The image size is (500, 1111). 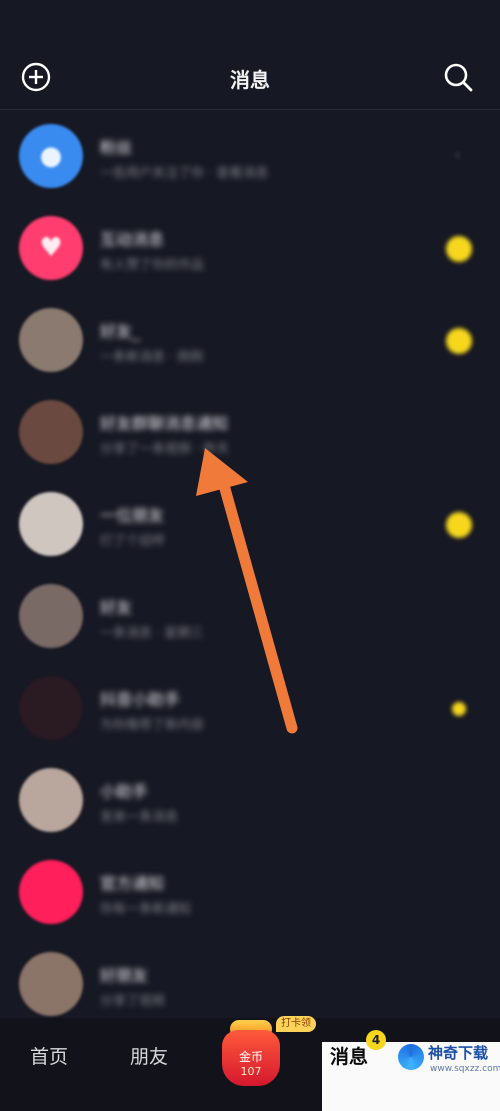 I want to click on conversation-preview: 你有一条新通知, so click(x=146, y=909).